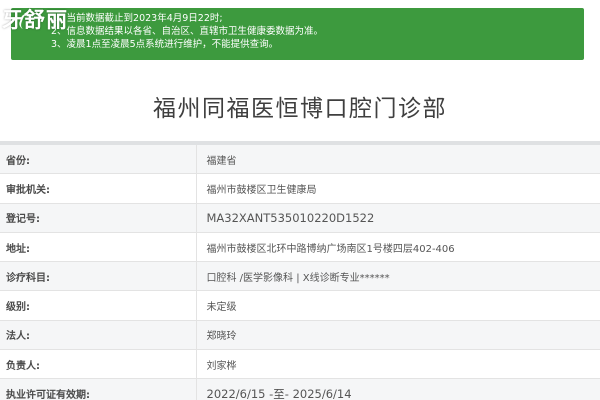  I want to click on row-label: 审批机关:, so click(98, 188).